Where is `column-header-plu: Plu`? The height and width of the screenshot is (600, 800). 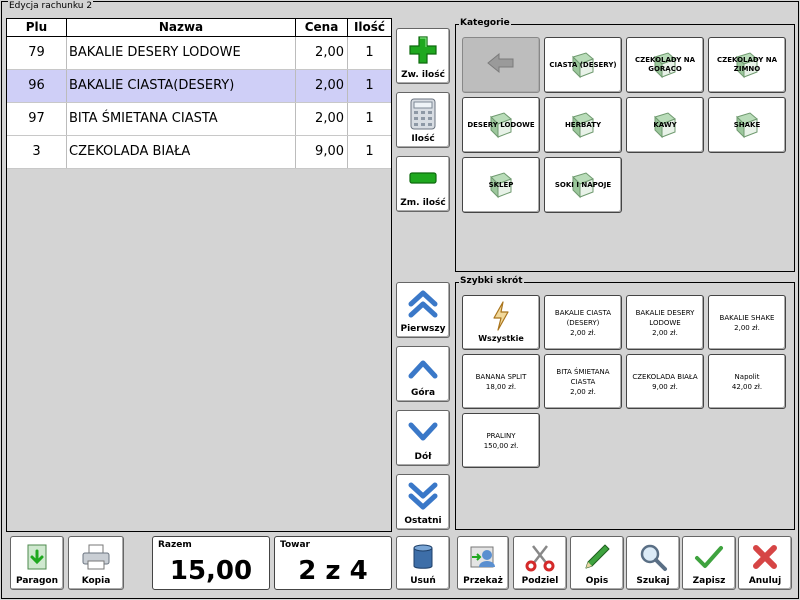 column-header-plu: Plu is located at coordinates (37, 27).